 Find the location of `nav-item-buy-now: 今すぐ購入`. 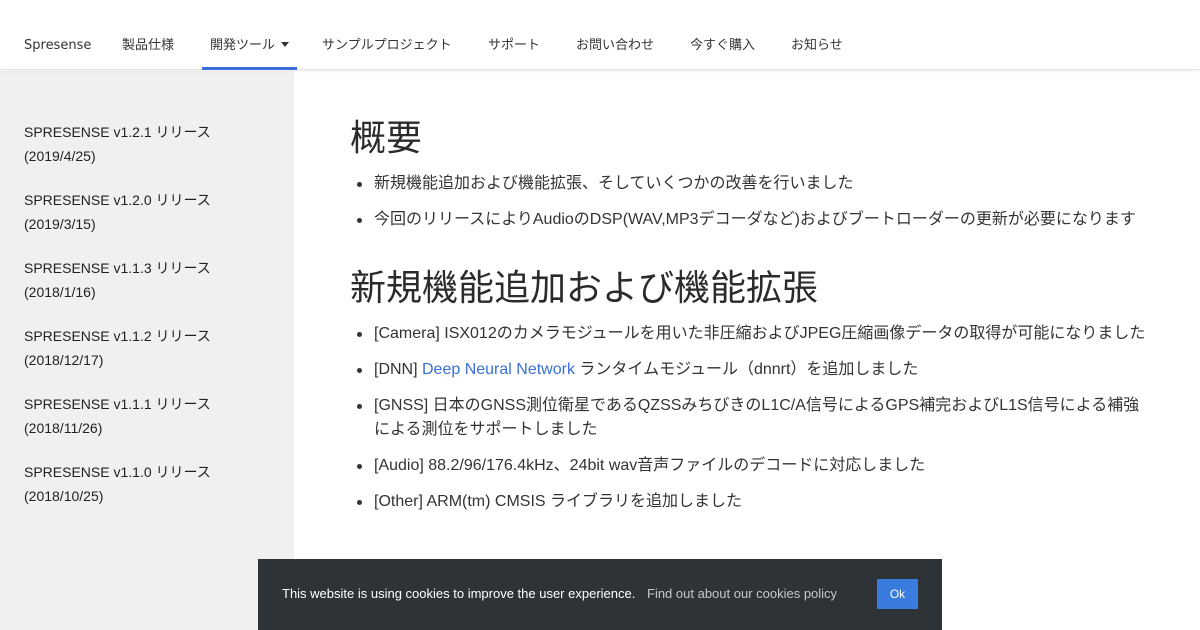

nav-item-buy-now: 今すぐ購入 is located at coordinates (722, 48).